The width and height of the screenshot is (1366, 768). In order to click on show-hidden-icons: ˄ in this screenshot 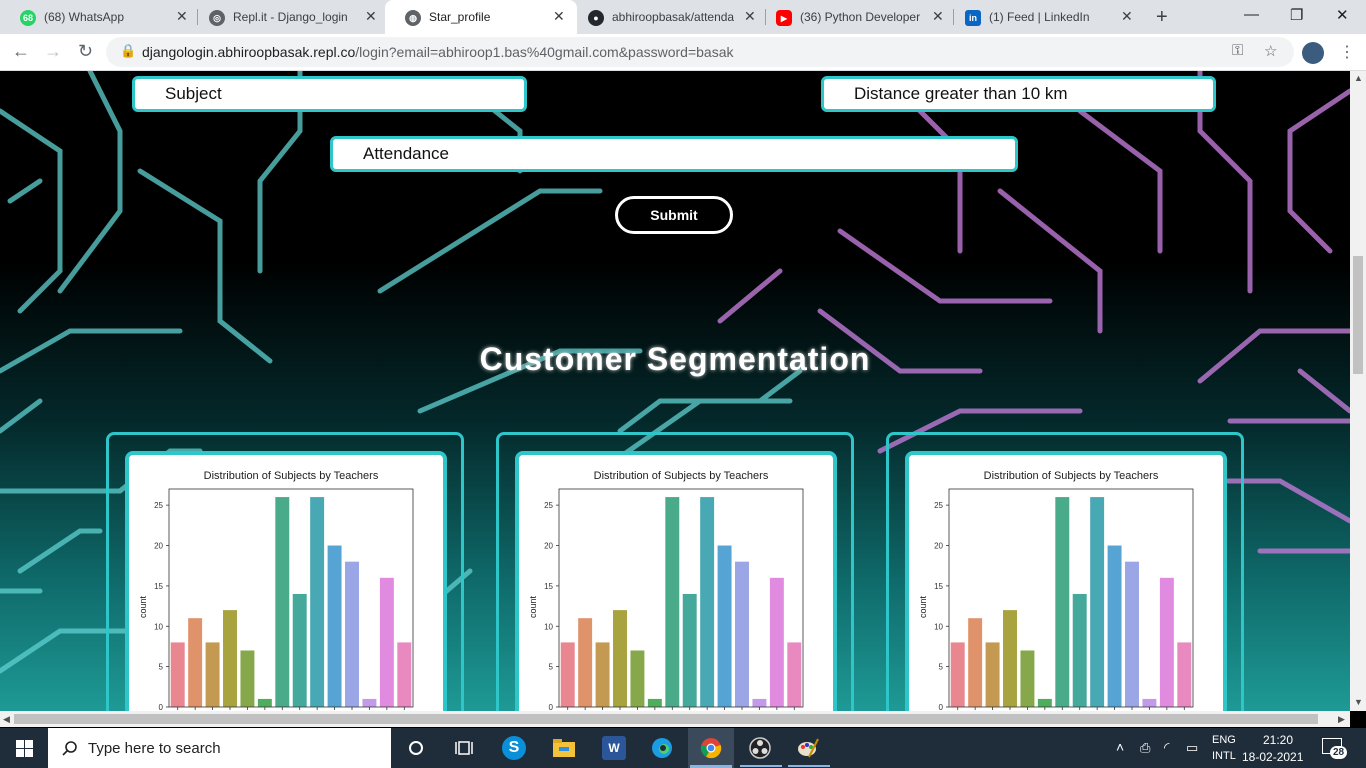, I will do `click(1120, 747)`.